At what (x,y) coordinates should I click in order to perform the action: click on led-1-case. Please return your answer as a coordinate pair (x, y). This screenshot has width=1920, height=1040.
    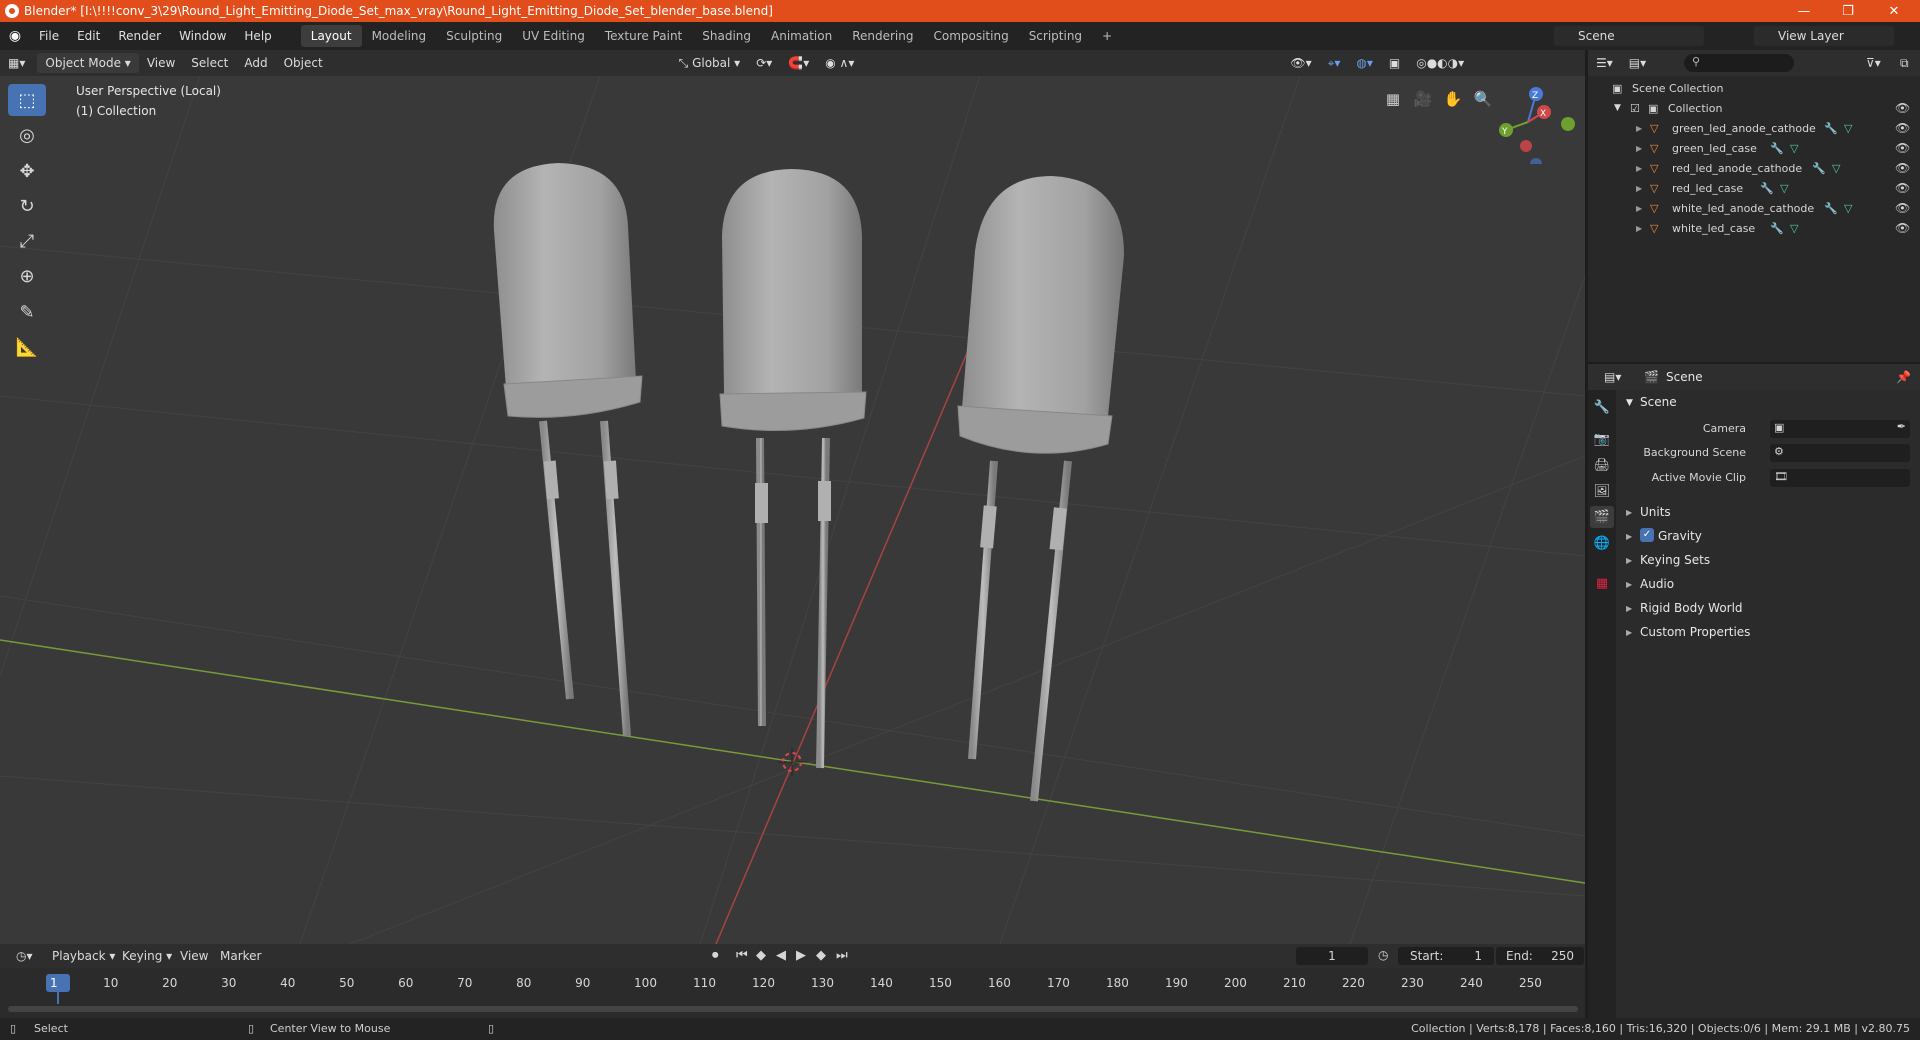
    Looking at the image, I should click on (564, 275).